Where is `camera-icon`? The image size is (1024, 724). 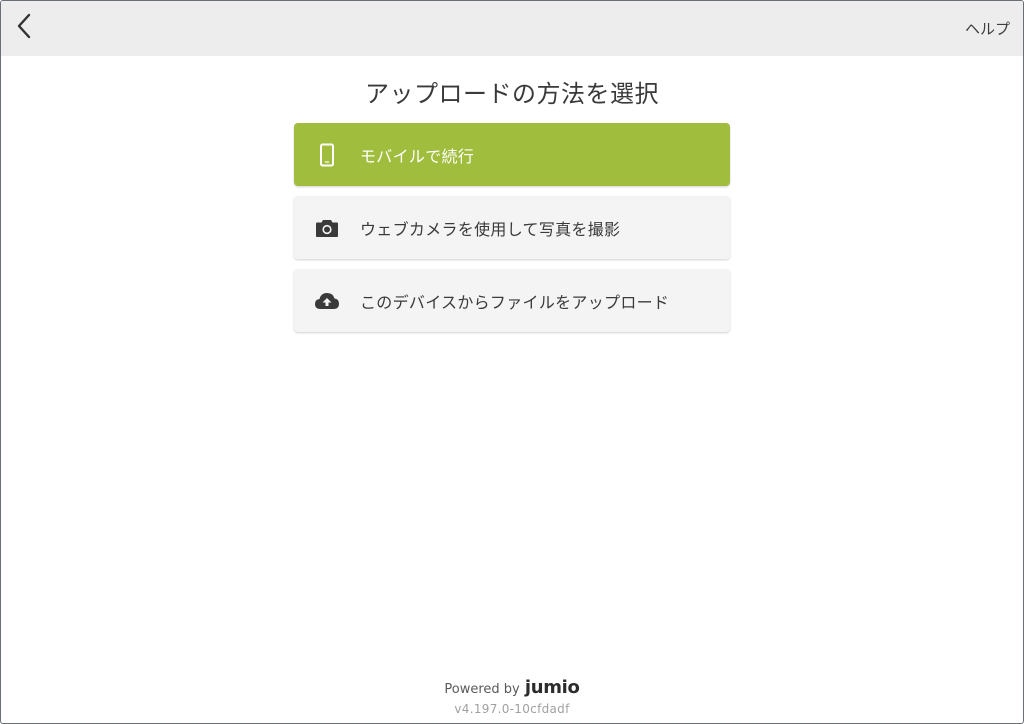
camera-icon is located at coordinates (327, 228).